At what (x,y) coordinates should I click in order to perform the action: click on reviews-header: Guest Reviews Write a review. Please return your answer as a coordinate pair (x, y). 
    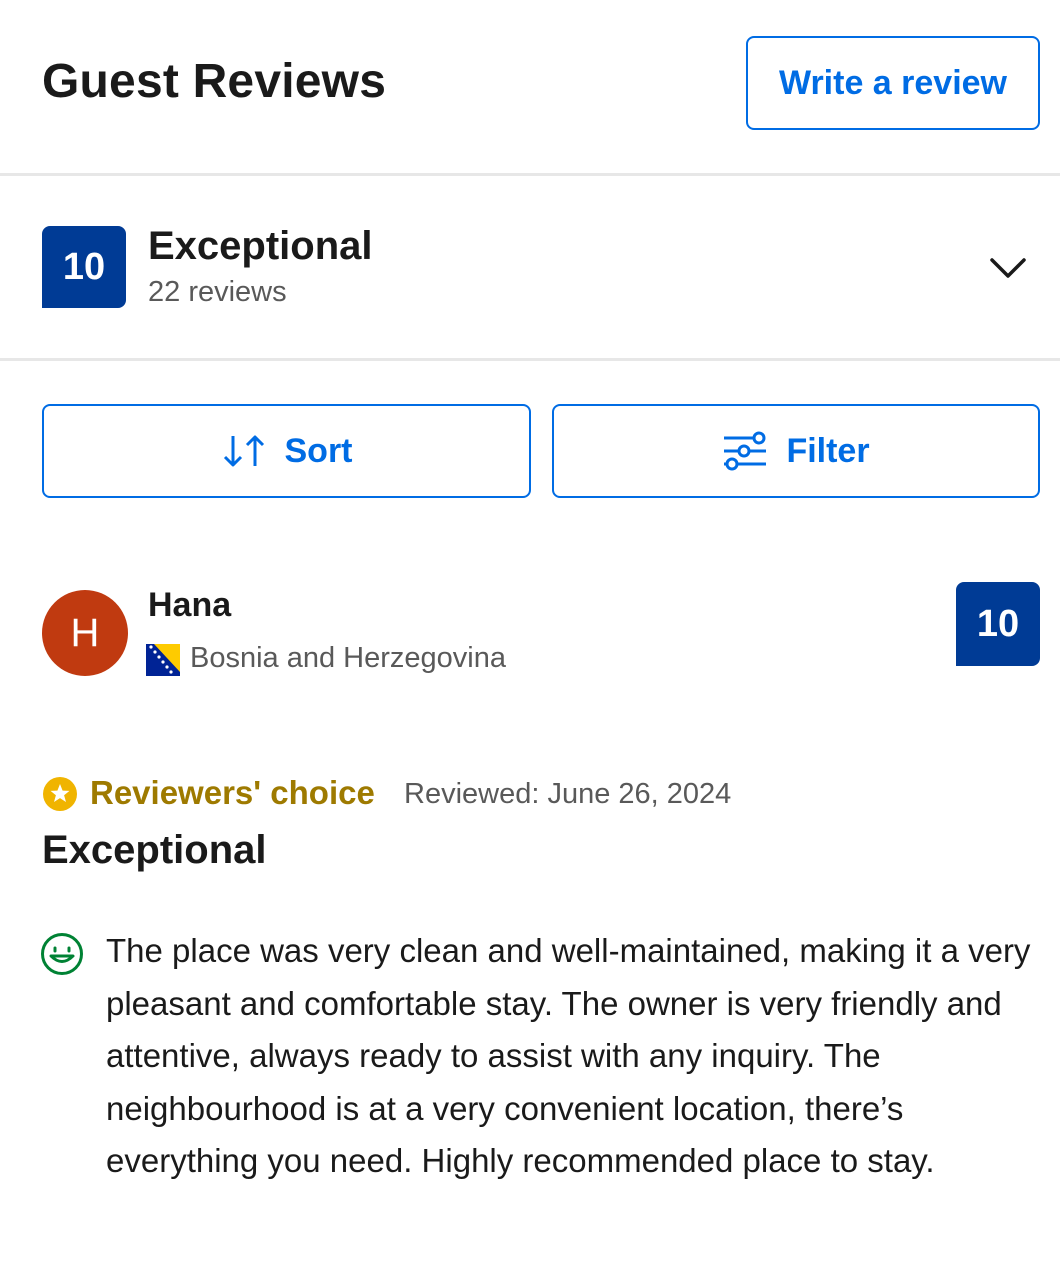
    Looking at the image, I should click on (530, 87).